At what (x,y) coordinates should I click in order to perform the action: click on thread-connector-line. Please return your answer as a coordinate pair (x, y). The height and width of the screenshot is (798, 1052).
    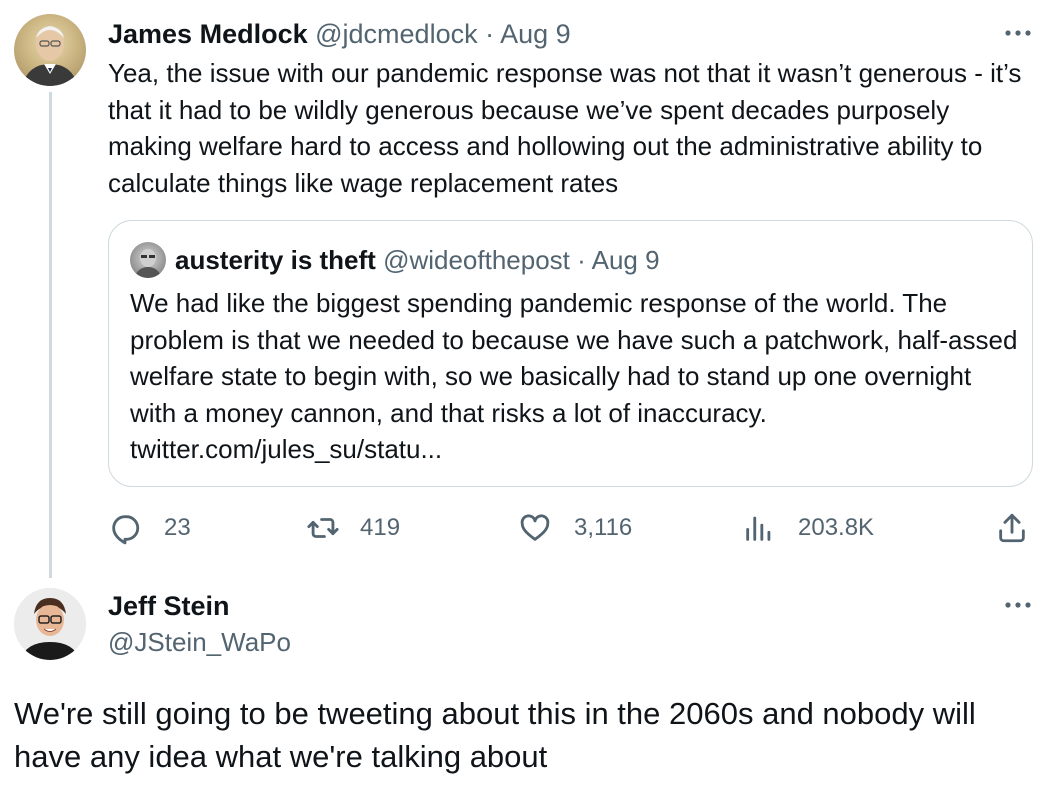
    Looking at the image, I should click on (50, 335).